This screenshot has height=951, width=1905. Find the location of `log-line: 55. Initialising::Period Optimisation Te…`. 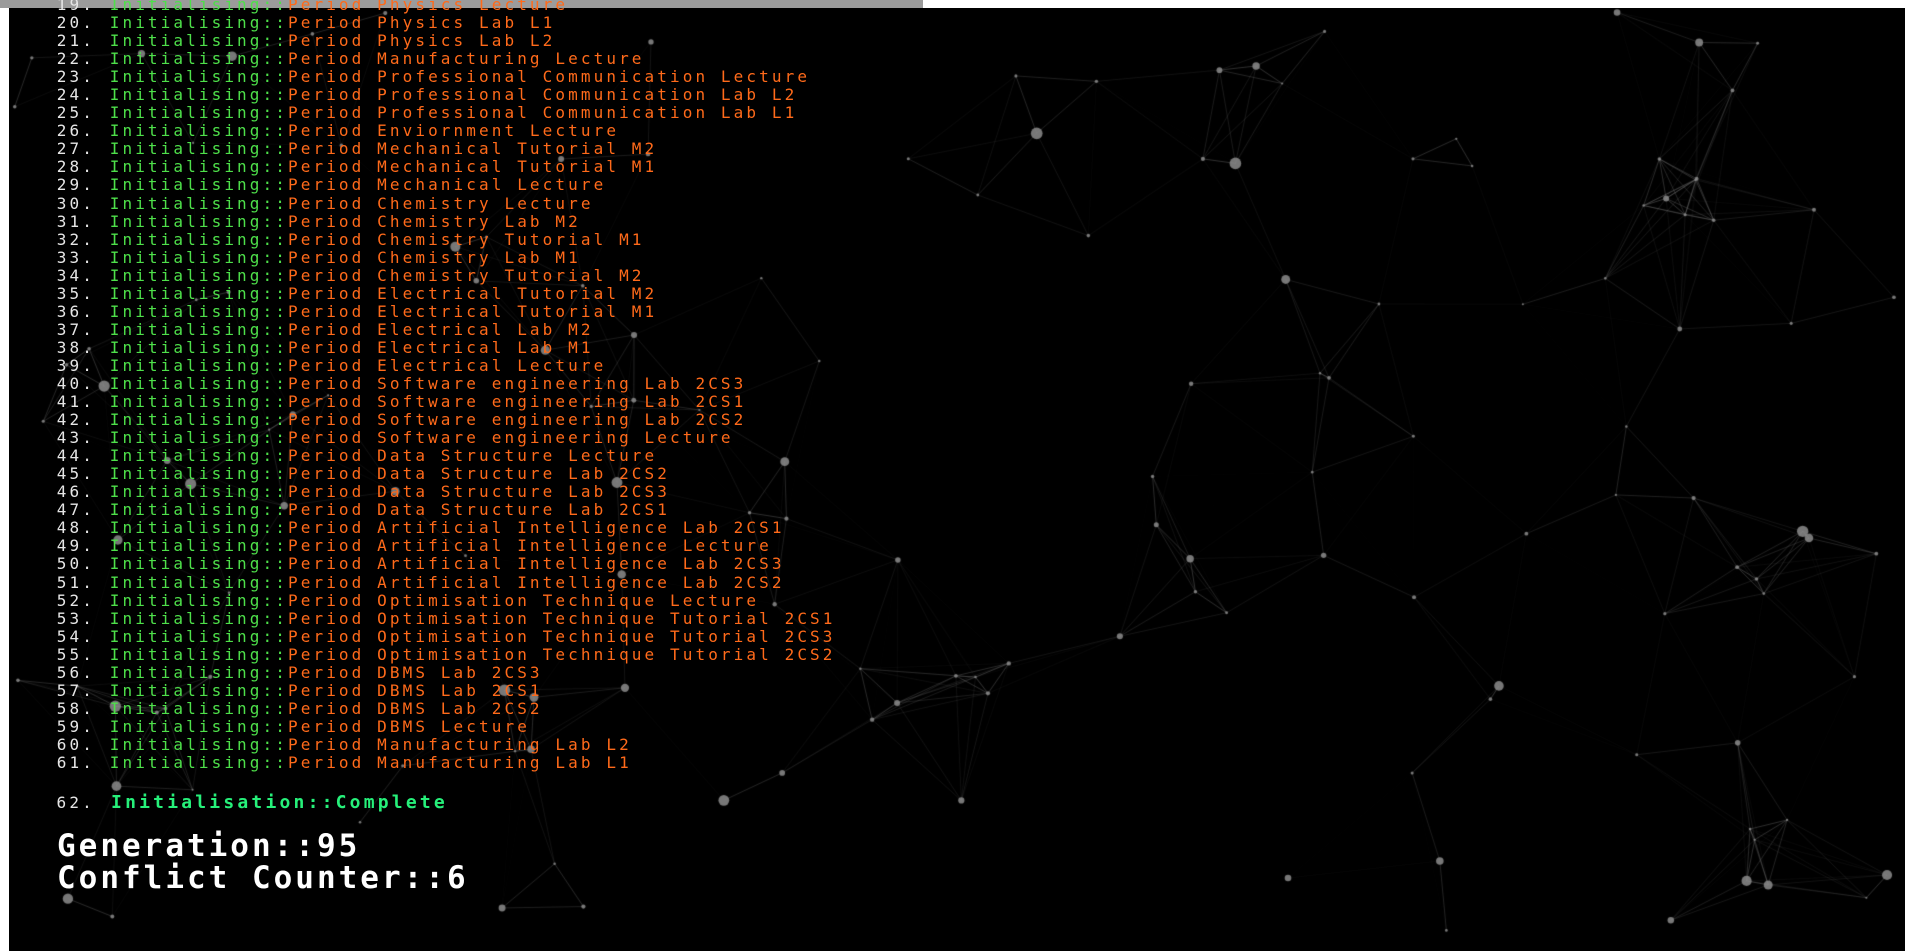

log-line: 55. Initialising::Period Optimisation Te… is located at coordinates (418, 654).